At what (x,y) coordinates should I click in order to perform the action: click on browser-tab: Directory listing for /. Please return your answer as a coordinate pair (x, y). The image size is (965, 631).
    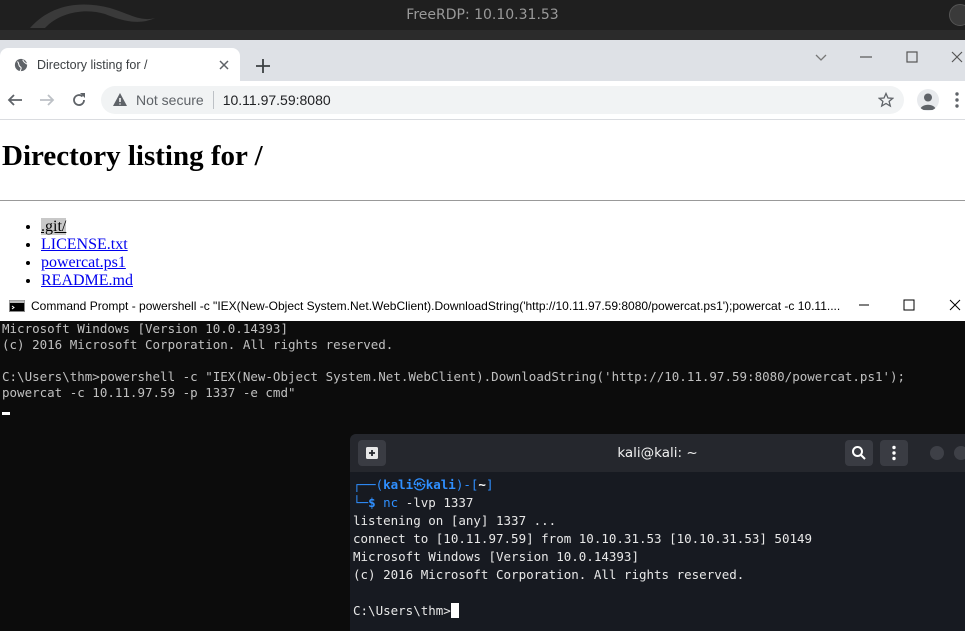
    Looking at the image, I should click on (120, 64).